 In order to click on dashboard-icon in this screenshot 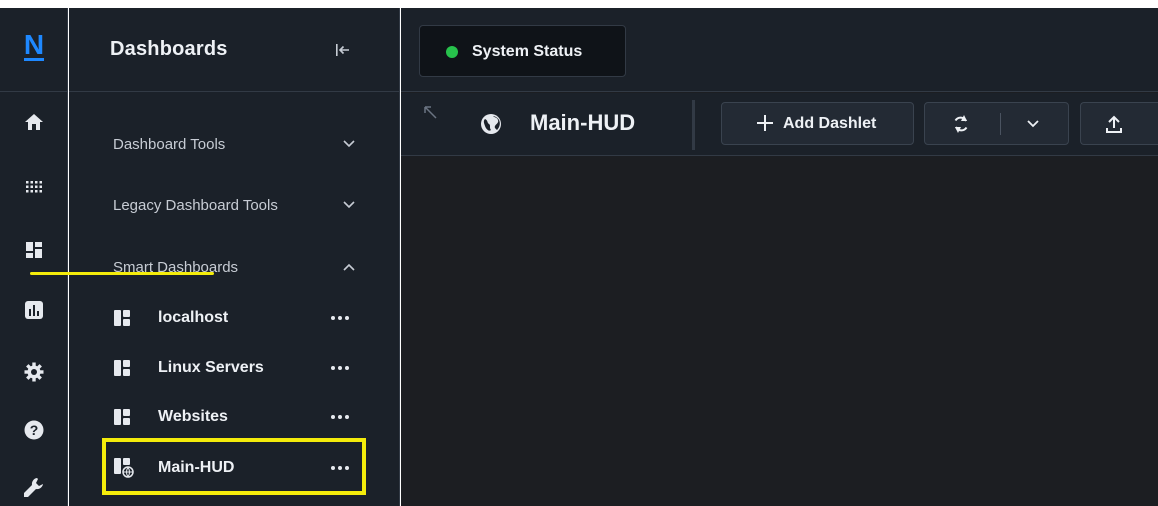, I will do `click(34, 250)`.